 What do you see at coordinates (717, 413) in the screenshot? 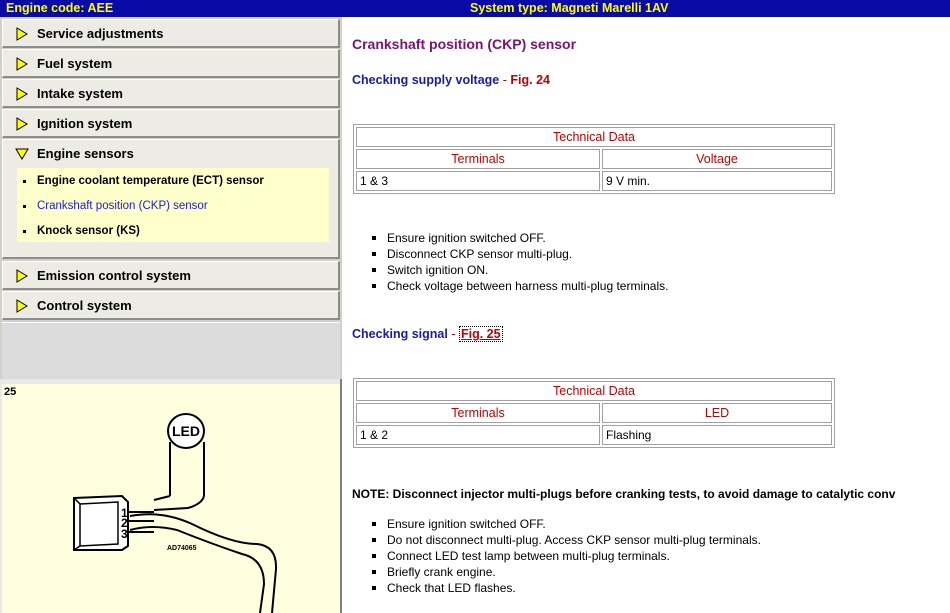
I see `col-header-led: LED` at bounding box center [717, 413].